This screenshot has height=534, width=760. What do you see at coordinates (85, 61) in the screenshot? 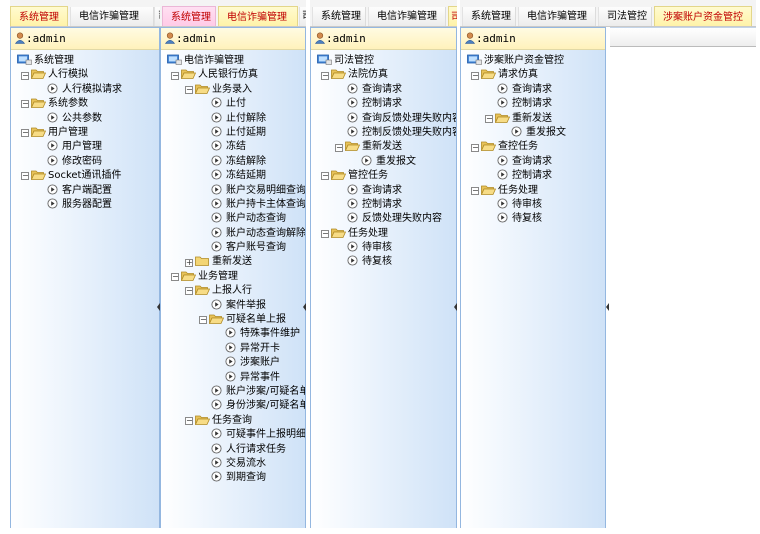
I see `tree-item: 系统管理` at bounding box center [85, 61].